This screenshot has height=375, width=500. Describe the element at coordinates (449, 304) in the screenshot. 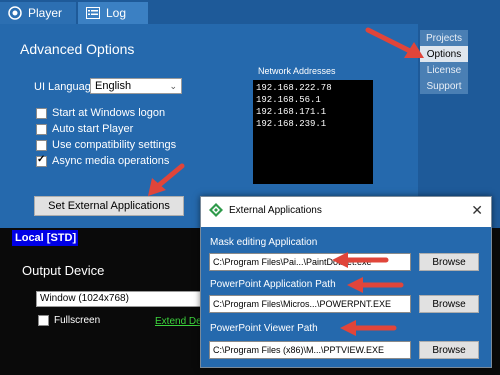

I see `powerpoint-app-browse-button: Browse` at that location.